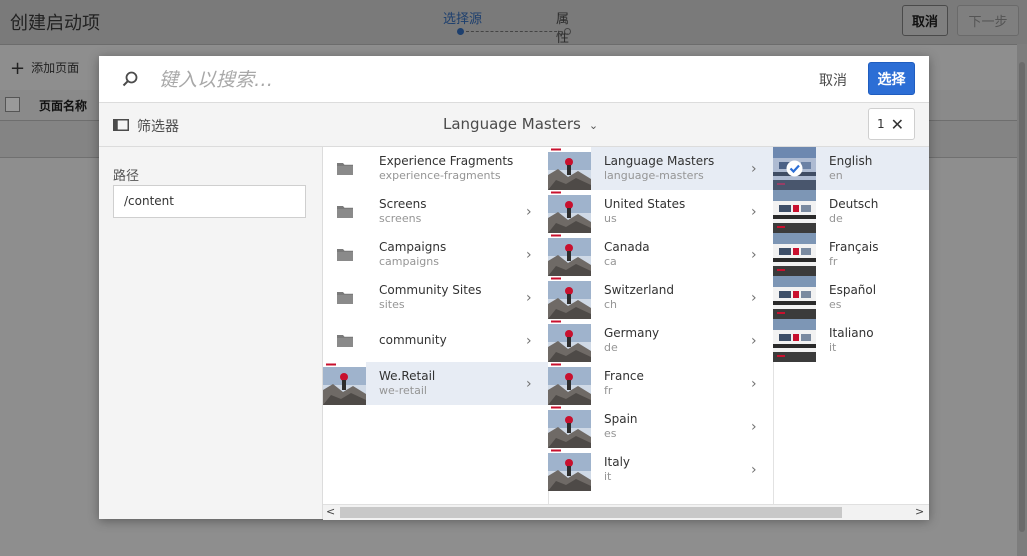 Image resolution: width=1027 pixels, height=556 pixels. I want to click on selection-count-badge: 1 ✕, so click(891, 124).